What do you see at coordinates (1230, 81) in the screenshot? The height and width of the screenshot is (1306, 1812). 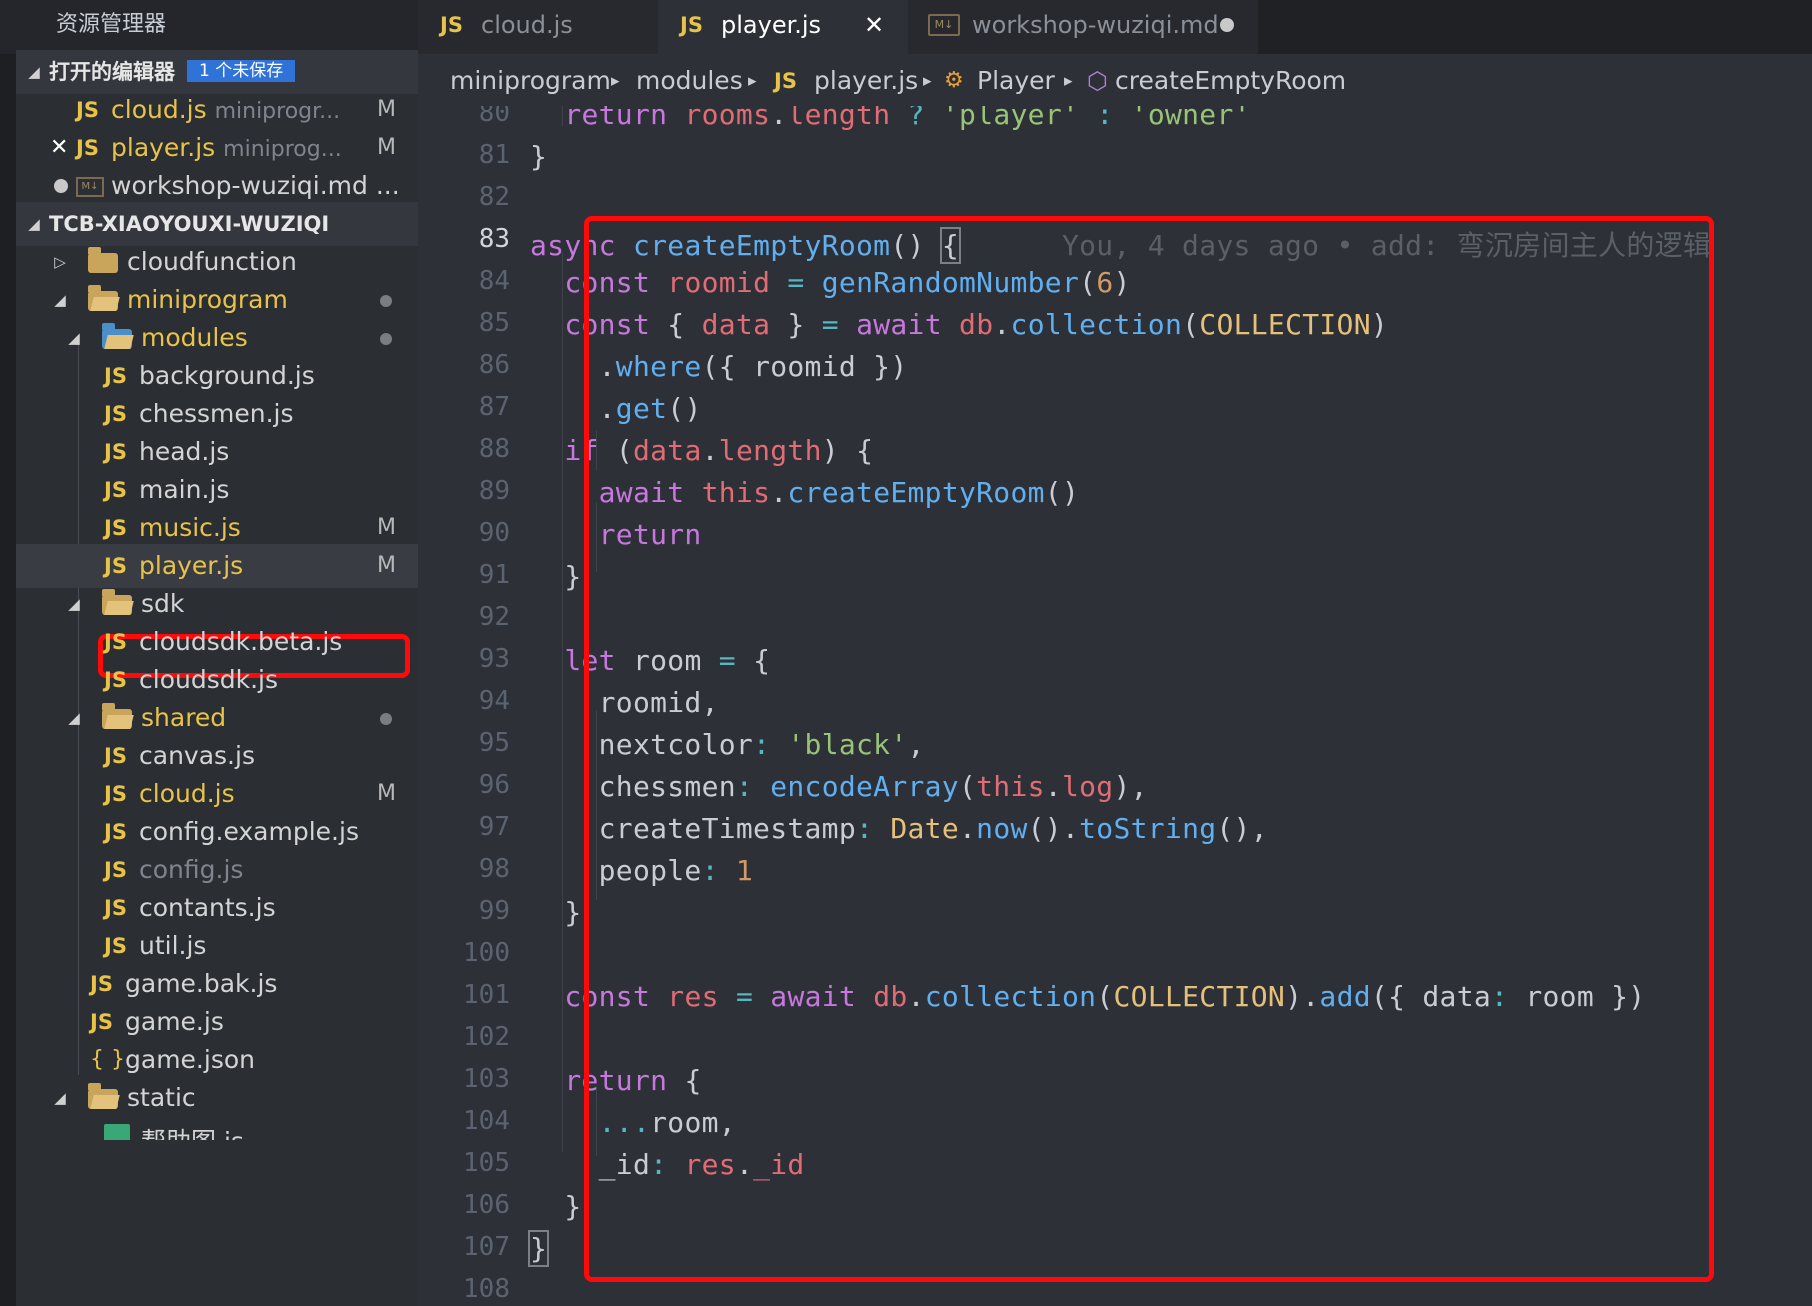 I see `breadcrumb-item: createEmptyRoom` at bounding box center [1230, 81].